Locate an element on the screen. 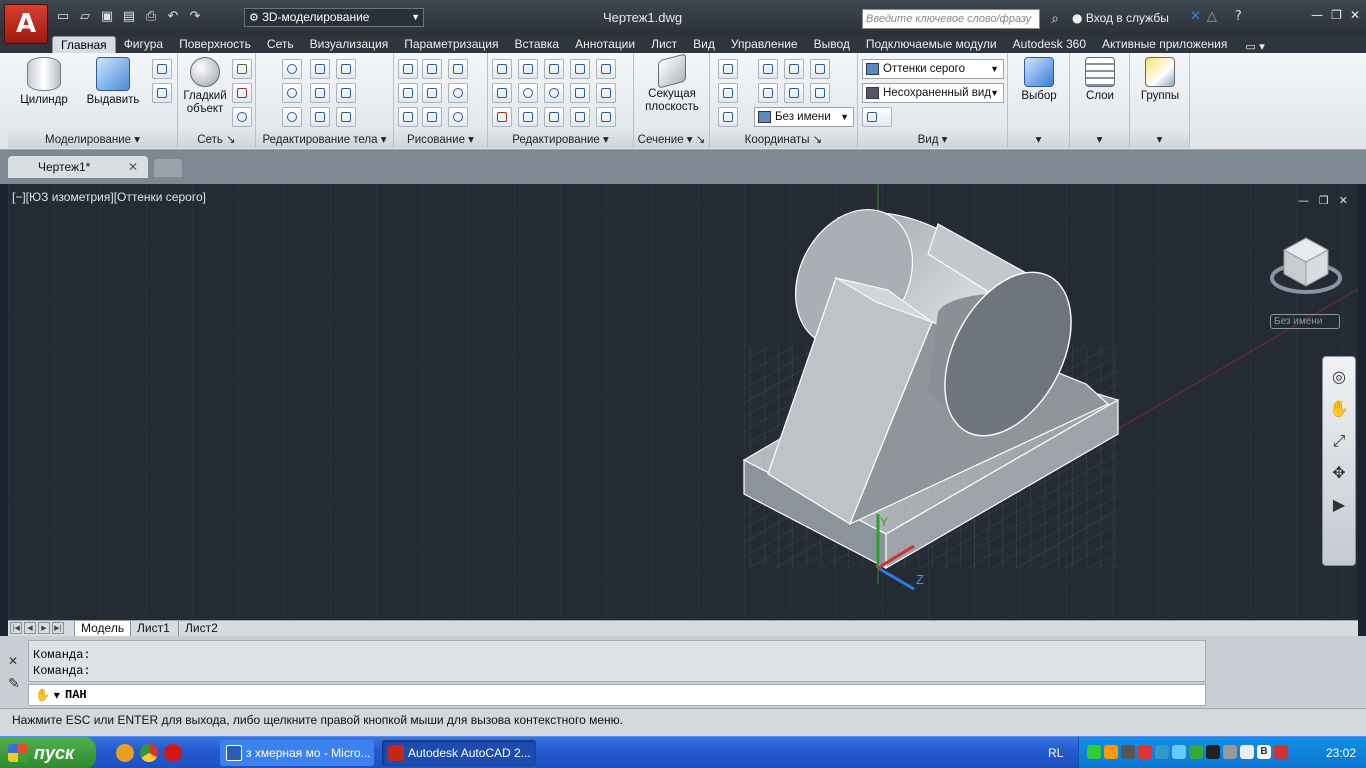 The width and height of the screenshot is (1366, 768). ucs-3point-icon is located at coordinates (820, 93).